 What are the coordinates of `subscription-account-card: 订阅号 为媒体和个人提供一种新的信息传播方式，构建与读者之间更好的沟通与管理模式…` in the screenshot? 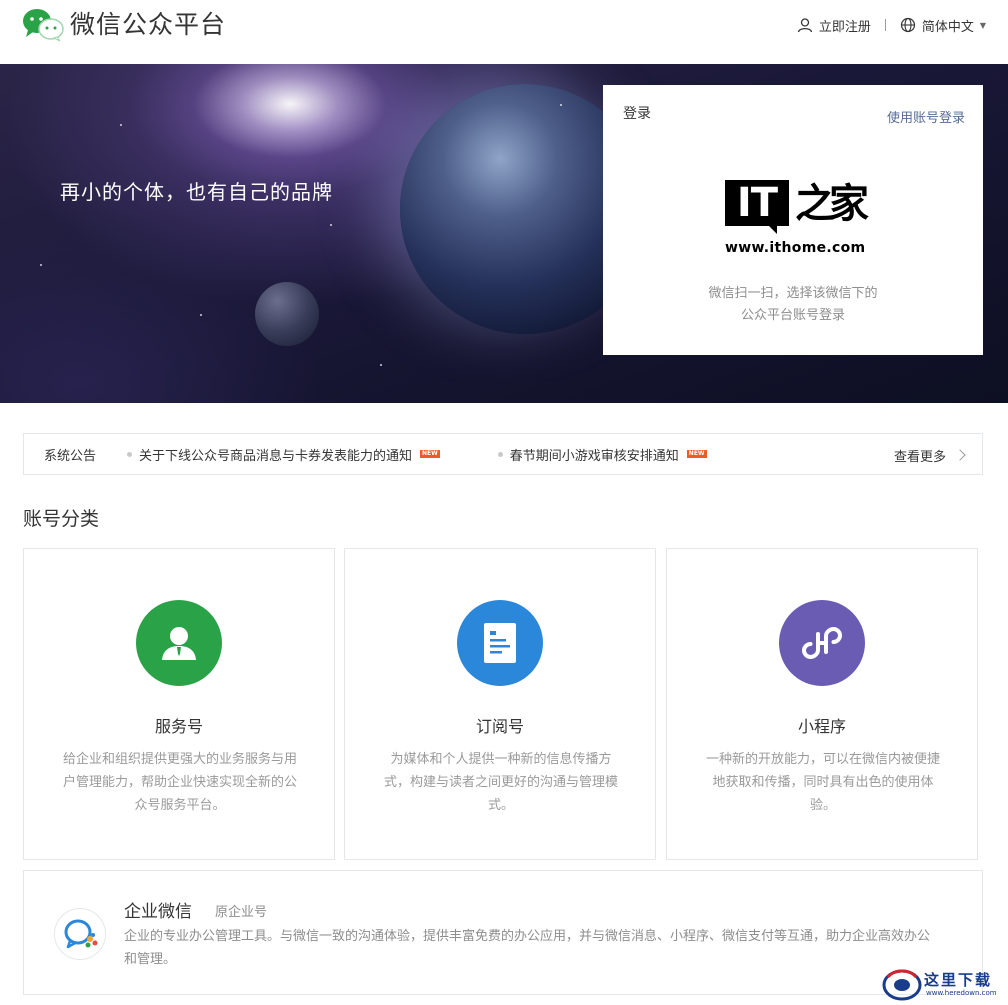 It's located at (500, 704).